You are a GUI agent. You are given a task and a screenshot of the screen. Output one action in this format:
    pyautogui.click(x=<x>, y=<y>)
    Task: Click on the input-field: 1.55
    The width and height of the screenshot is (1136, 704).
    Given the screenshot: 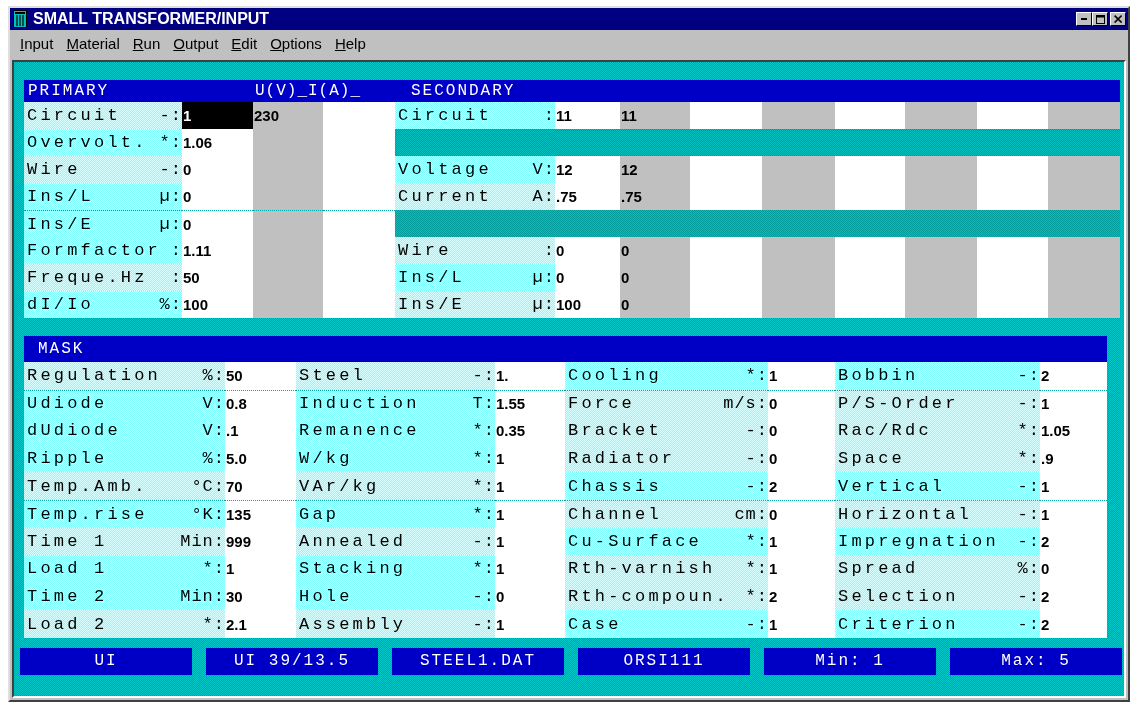 What is the action you would take?
    pyautogui.click(x=530, y=403)
    